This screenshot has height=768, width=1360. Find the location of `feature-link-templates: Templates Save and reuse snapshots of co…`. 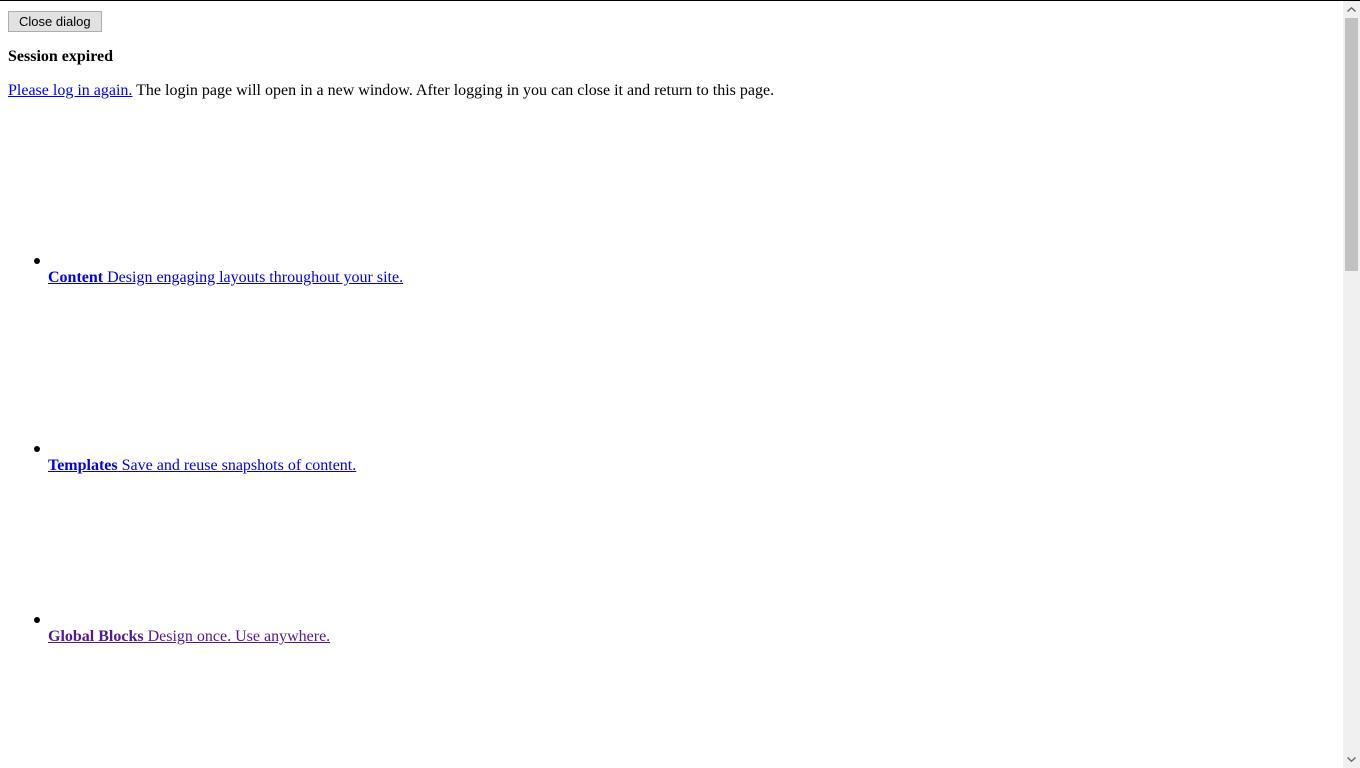

feature-link-templates: Templates Save and reuse snapshots of co… is located at coordinates (202, 466).